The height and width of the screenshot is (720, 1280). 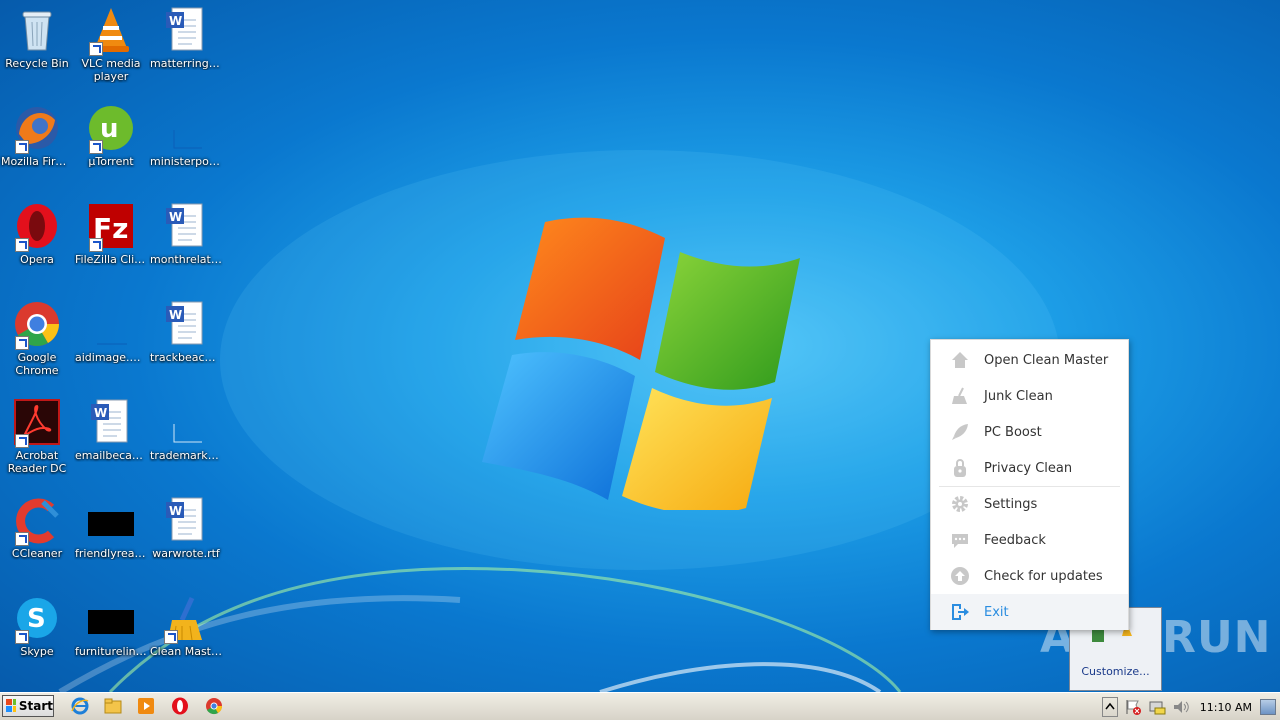 I want to click on opera-taskbar-icon, so click(x=180, y=706).